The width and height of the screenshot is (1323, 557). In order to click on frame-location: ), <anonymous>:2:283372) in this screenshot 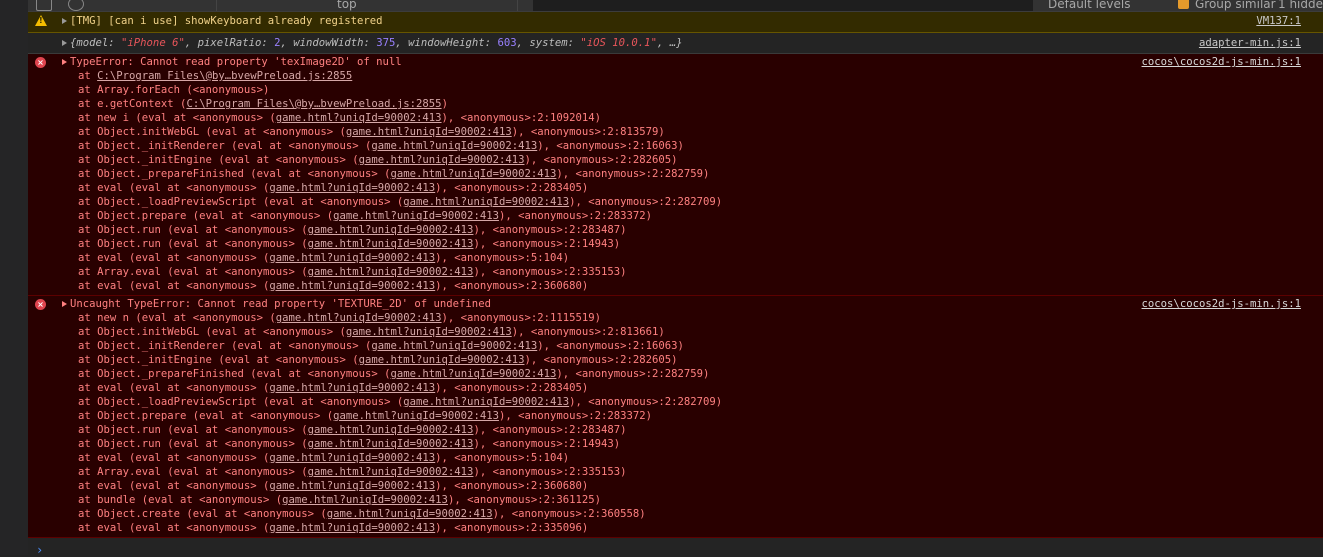, I will do `click(575, 216)`.